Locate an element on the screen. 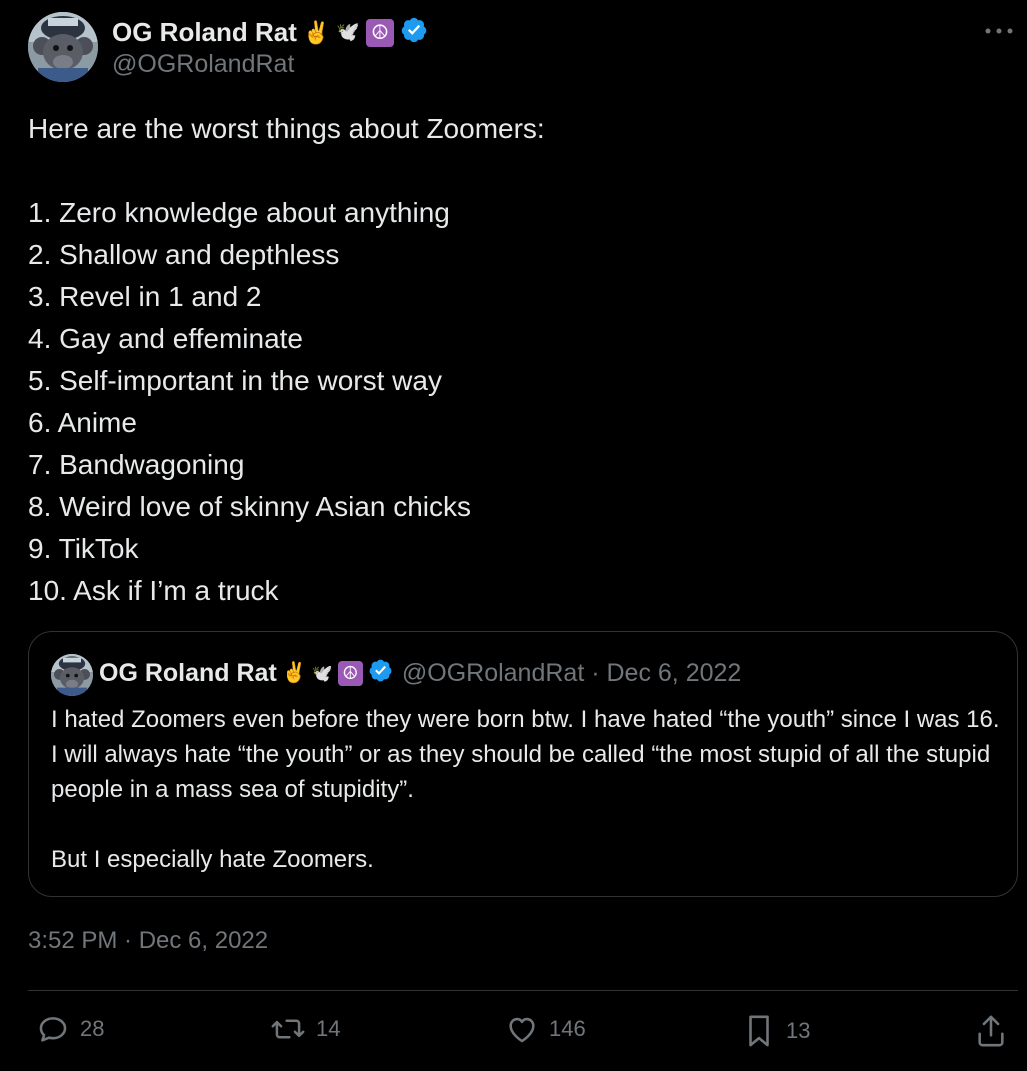 The width and height of the screenshot is (1027, 1071). tweet-intro: Here are the worst things about Zoomers: is located at coordinates (286, 128).